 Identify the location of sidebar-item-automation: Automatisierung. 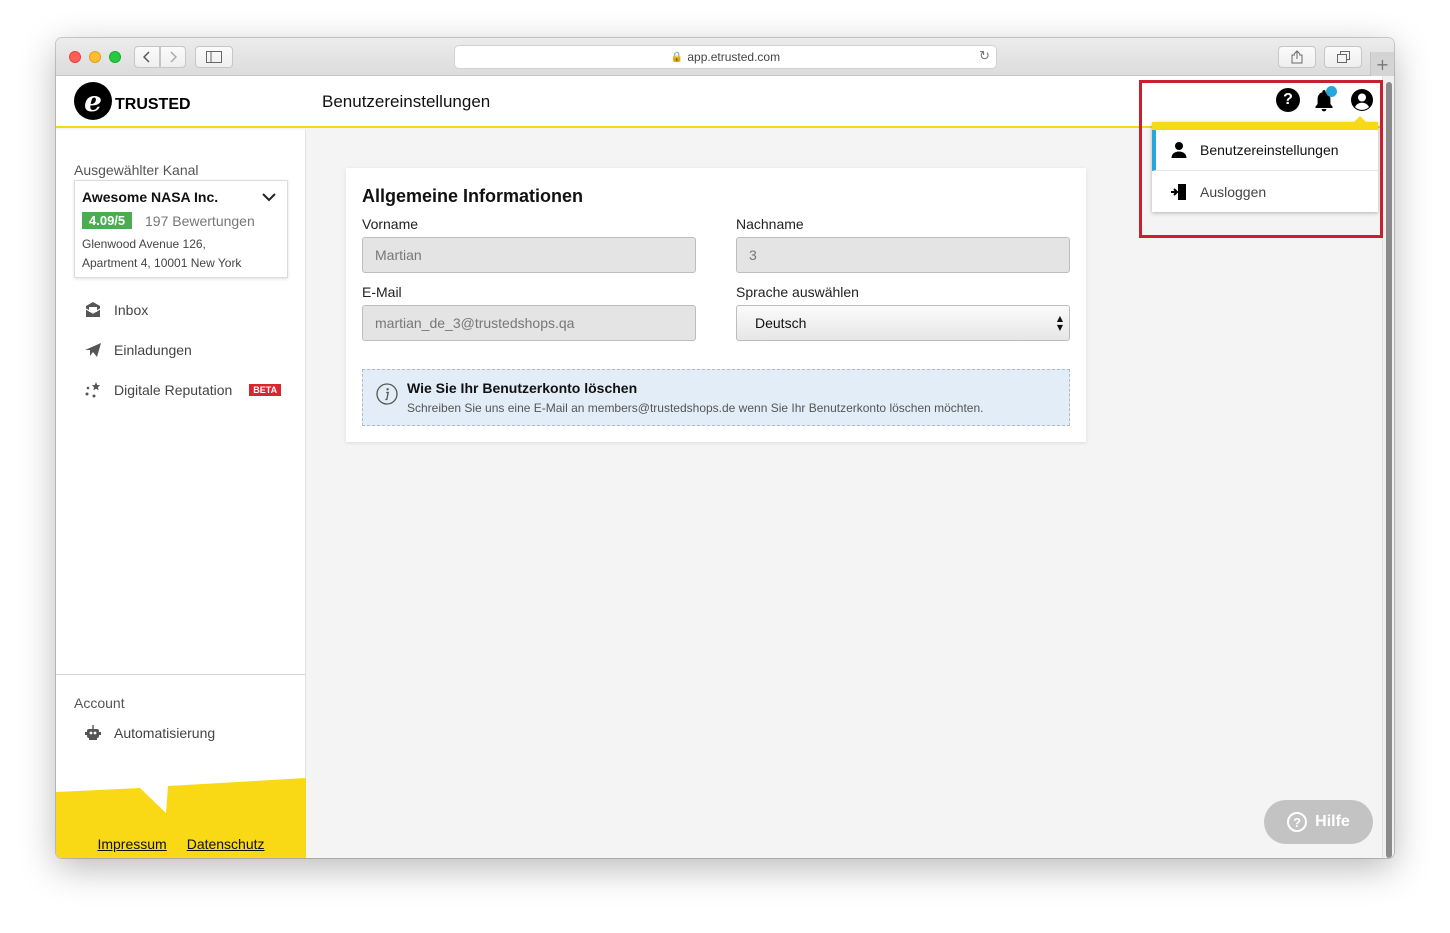
(149, 733).